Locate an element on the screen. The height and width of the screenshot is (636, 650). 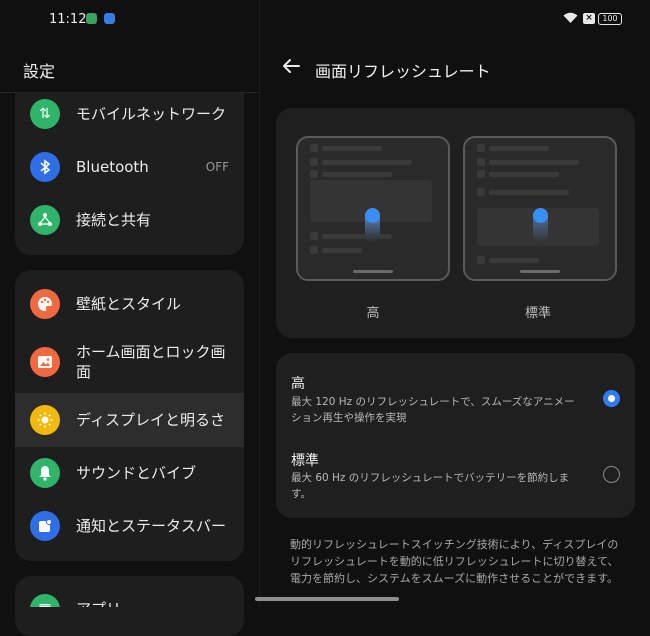
image-icon is located at coordinates (45, 362).